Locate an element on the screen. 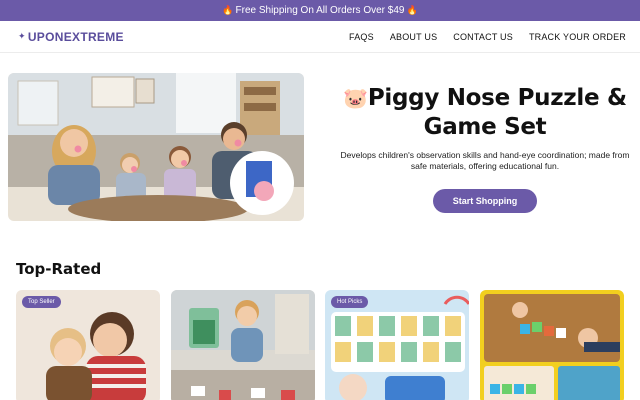 The width and height of the screenshot is (640, 400). promo-text: Free Shipping On All Orders Over $49 is located at coordinates (320, 10).